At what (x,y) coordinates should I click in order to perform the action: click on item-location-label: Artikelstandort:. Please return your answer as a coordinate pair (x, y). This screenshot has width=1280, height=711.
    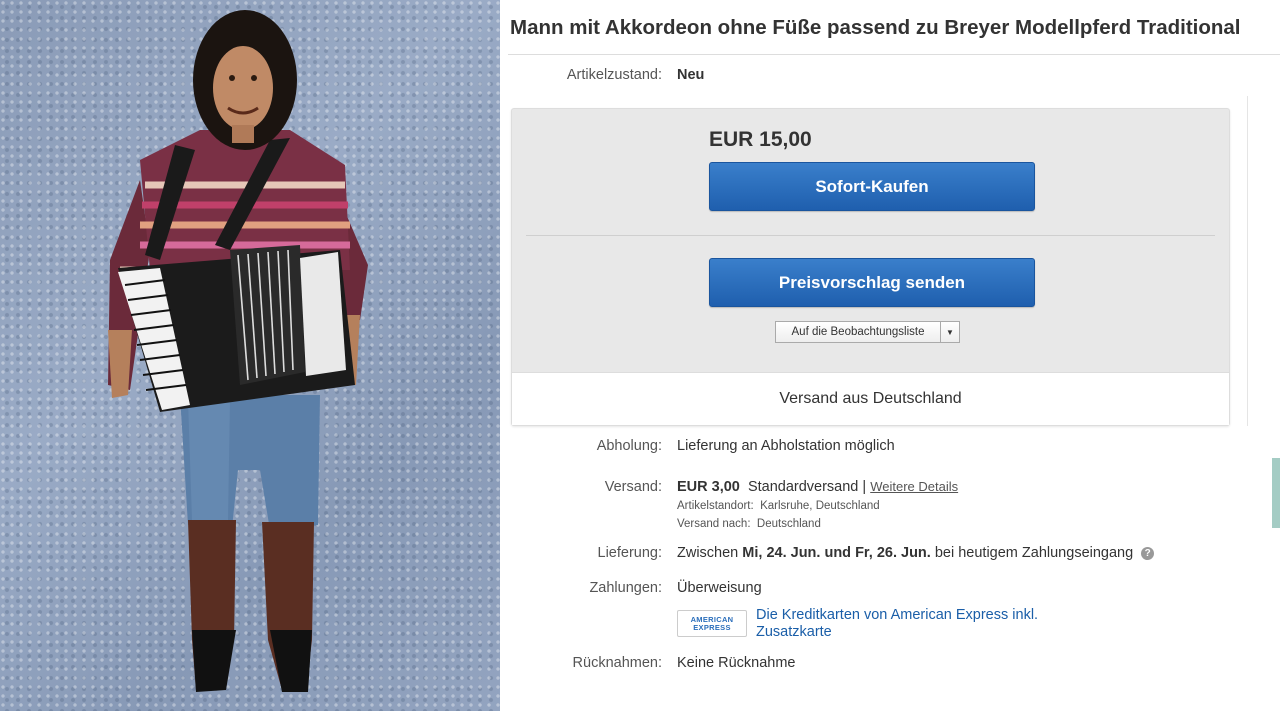
    Looking at the image, I should click on (715, 506).